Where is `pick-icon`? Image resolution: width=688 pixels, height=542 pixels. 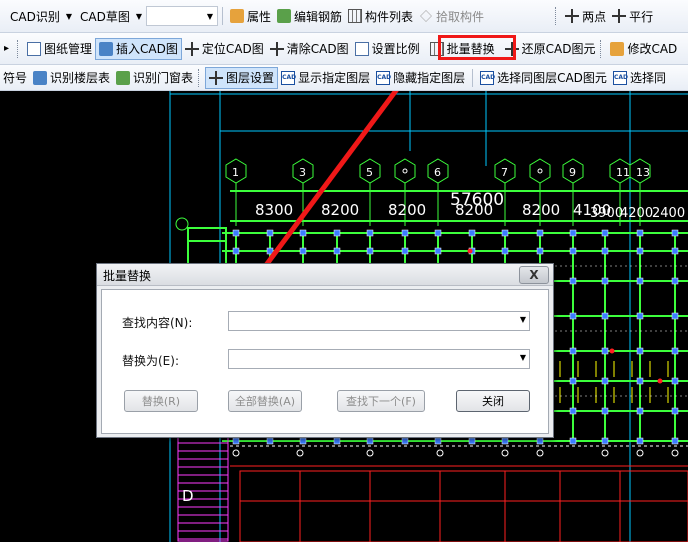
pick-icon is located at coordinates (426, 16).